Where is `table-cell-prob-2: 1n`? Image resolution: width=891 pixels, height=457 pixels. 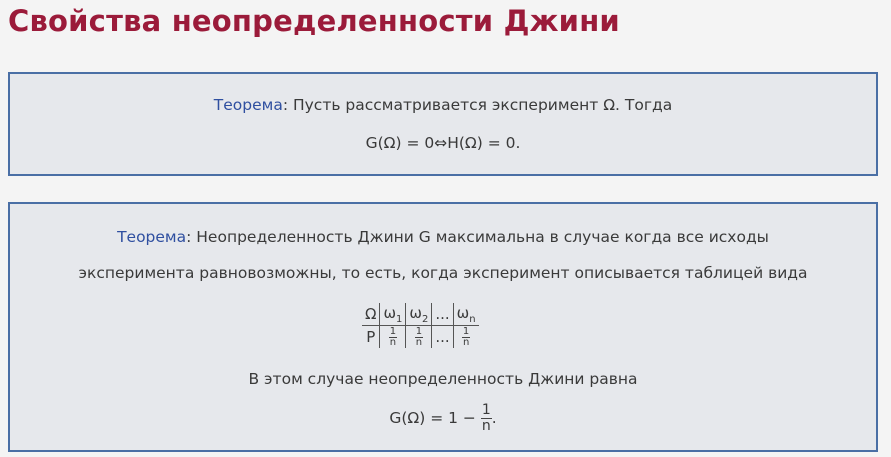
table-cell-prob-2: 1n is located at coordinates (418, 336).